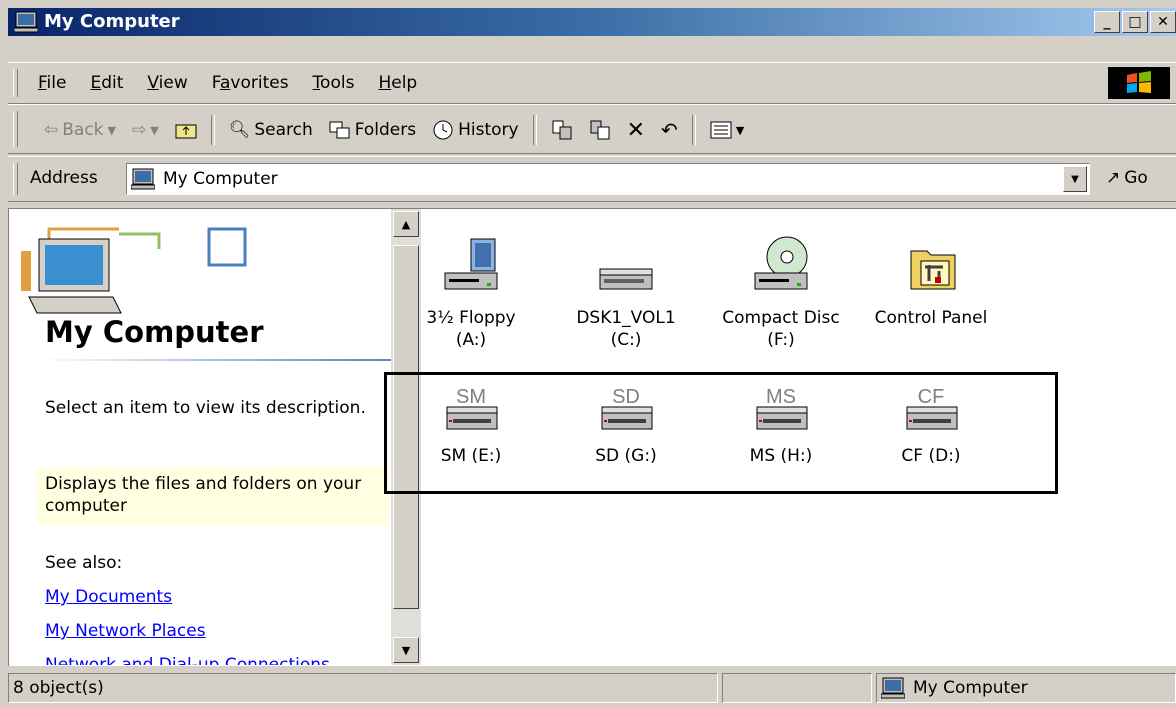  What do you see at coordinates (187, 660) in the screenshot?
I see `link-network-connections: Network and Dial-up Connections` at bounding box center [187, 660].